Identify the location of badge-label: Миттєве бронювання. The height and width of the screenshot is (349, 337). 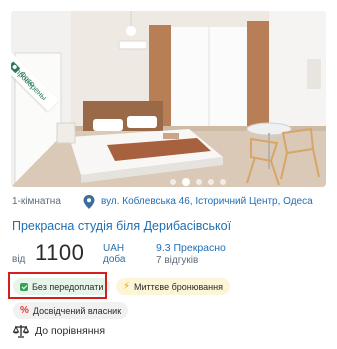
(178, 286).